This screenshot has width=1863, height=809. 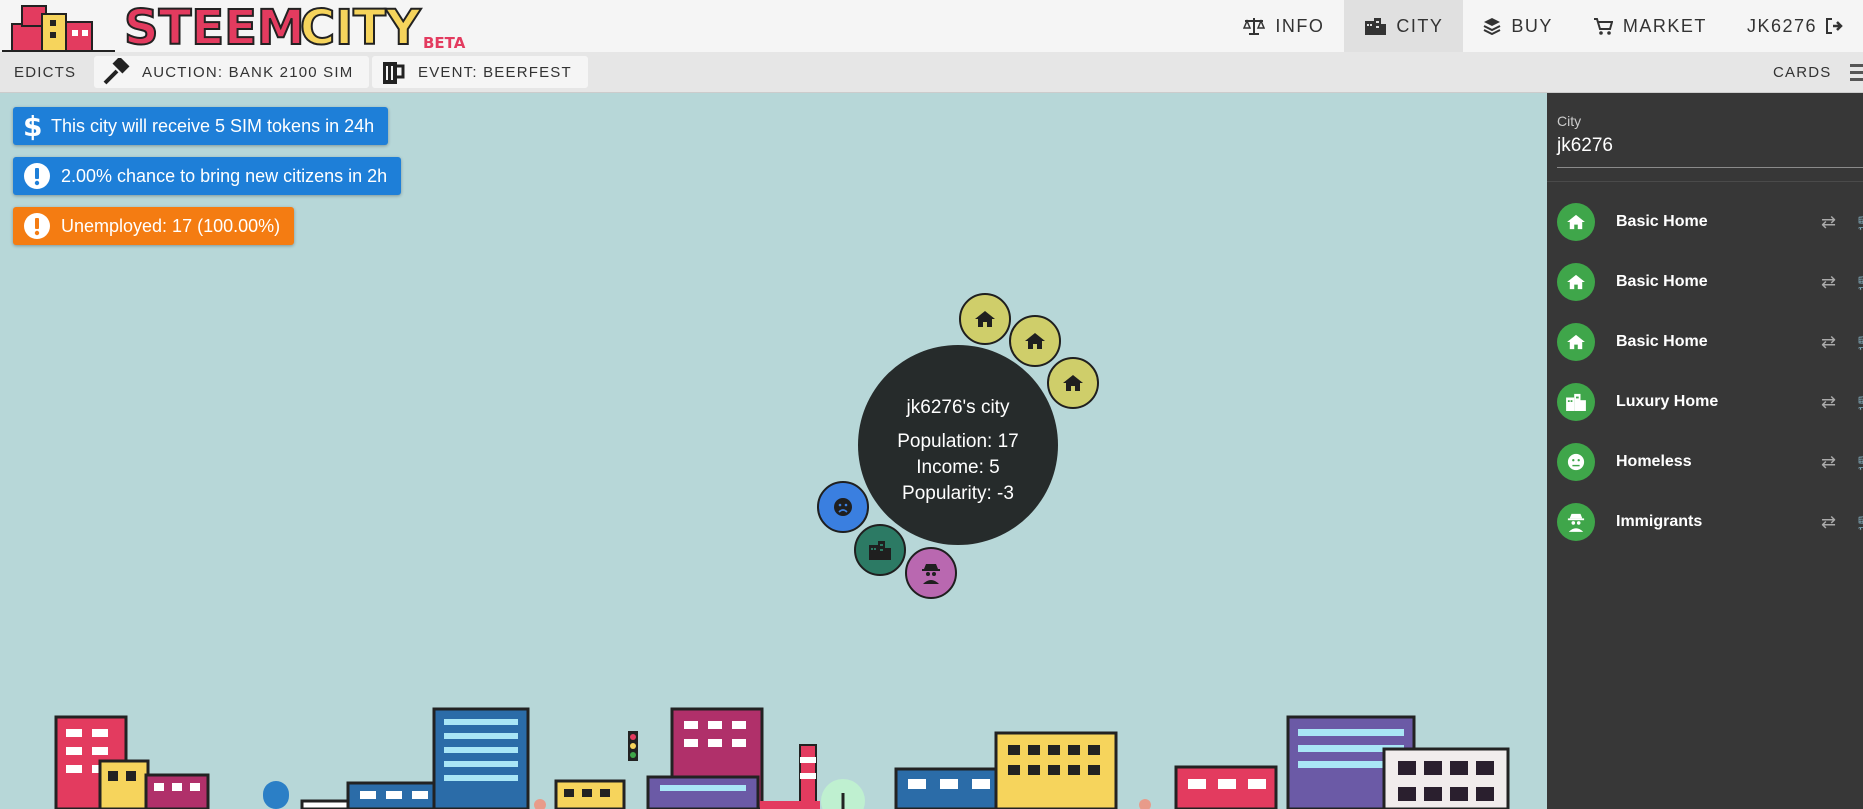 I want to click on list-item-label: Homeless, so click(x=1654, y=461).